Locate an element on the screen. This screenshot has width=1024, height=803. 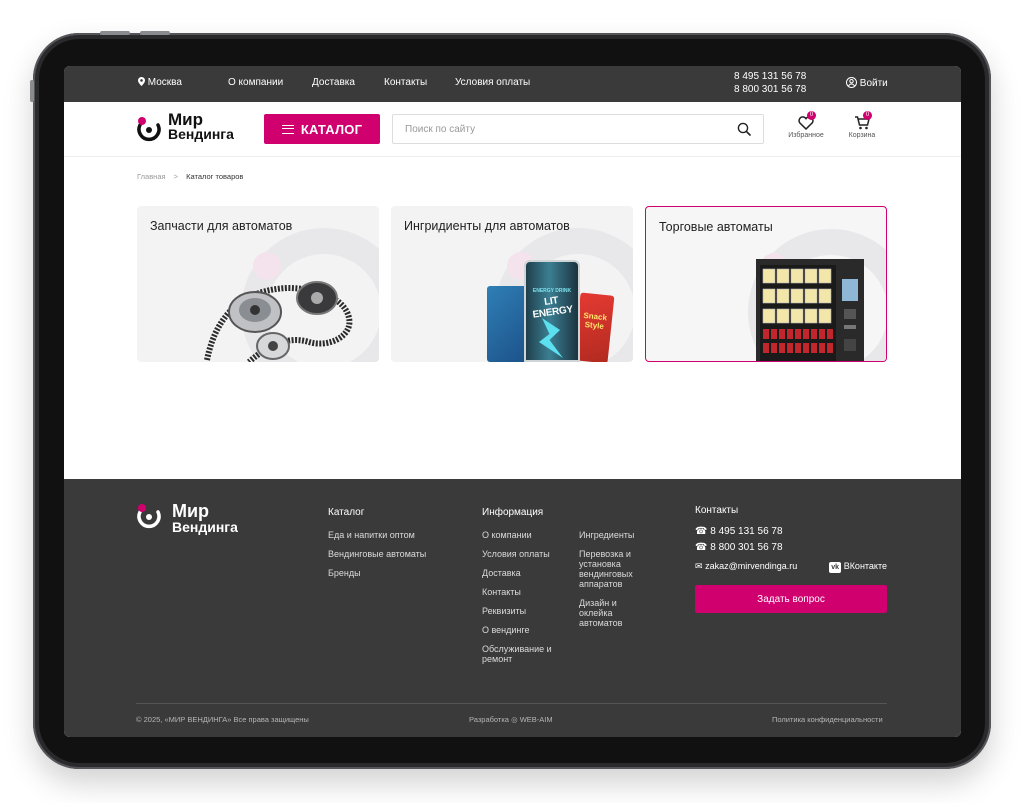
footer-link: Еда и напитки оптом is located at coordinates (377, 535).